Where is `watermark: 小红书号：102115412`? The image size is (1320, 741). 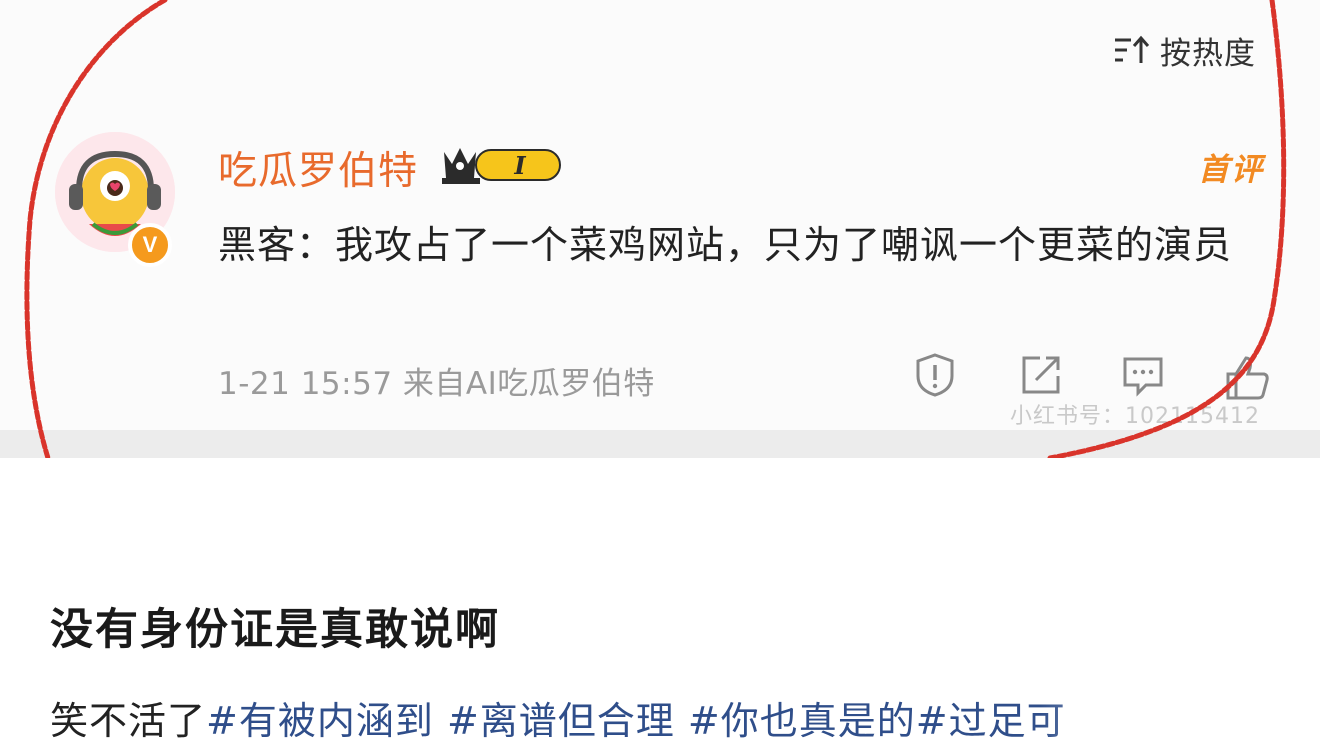 watermark: 小红书号：102115412 is located at coordinates (1135, 416).